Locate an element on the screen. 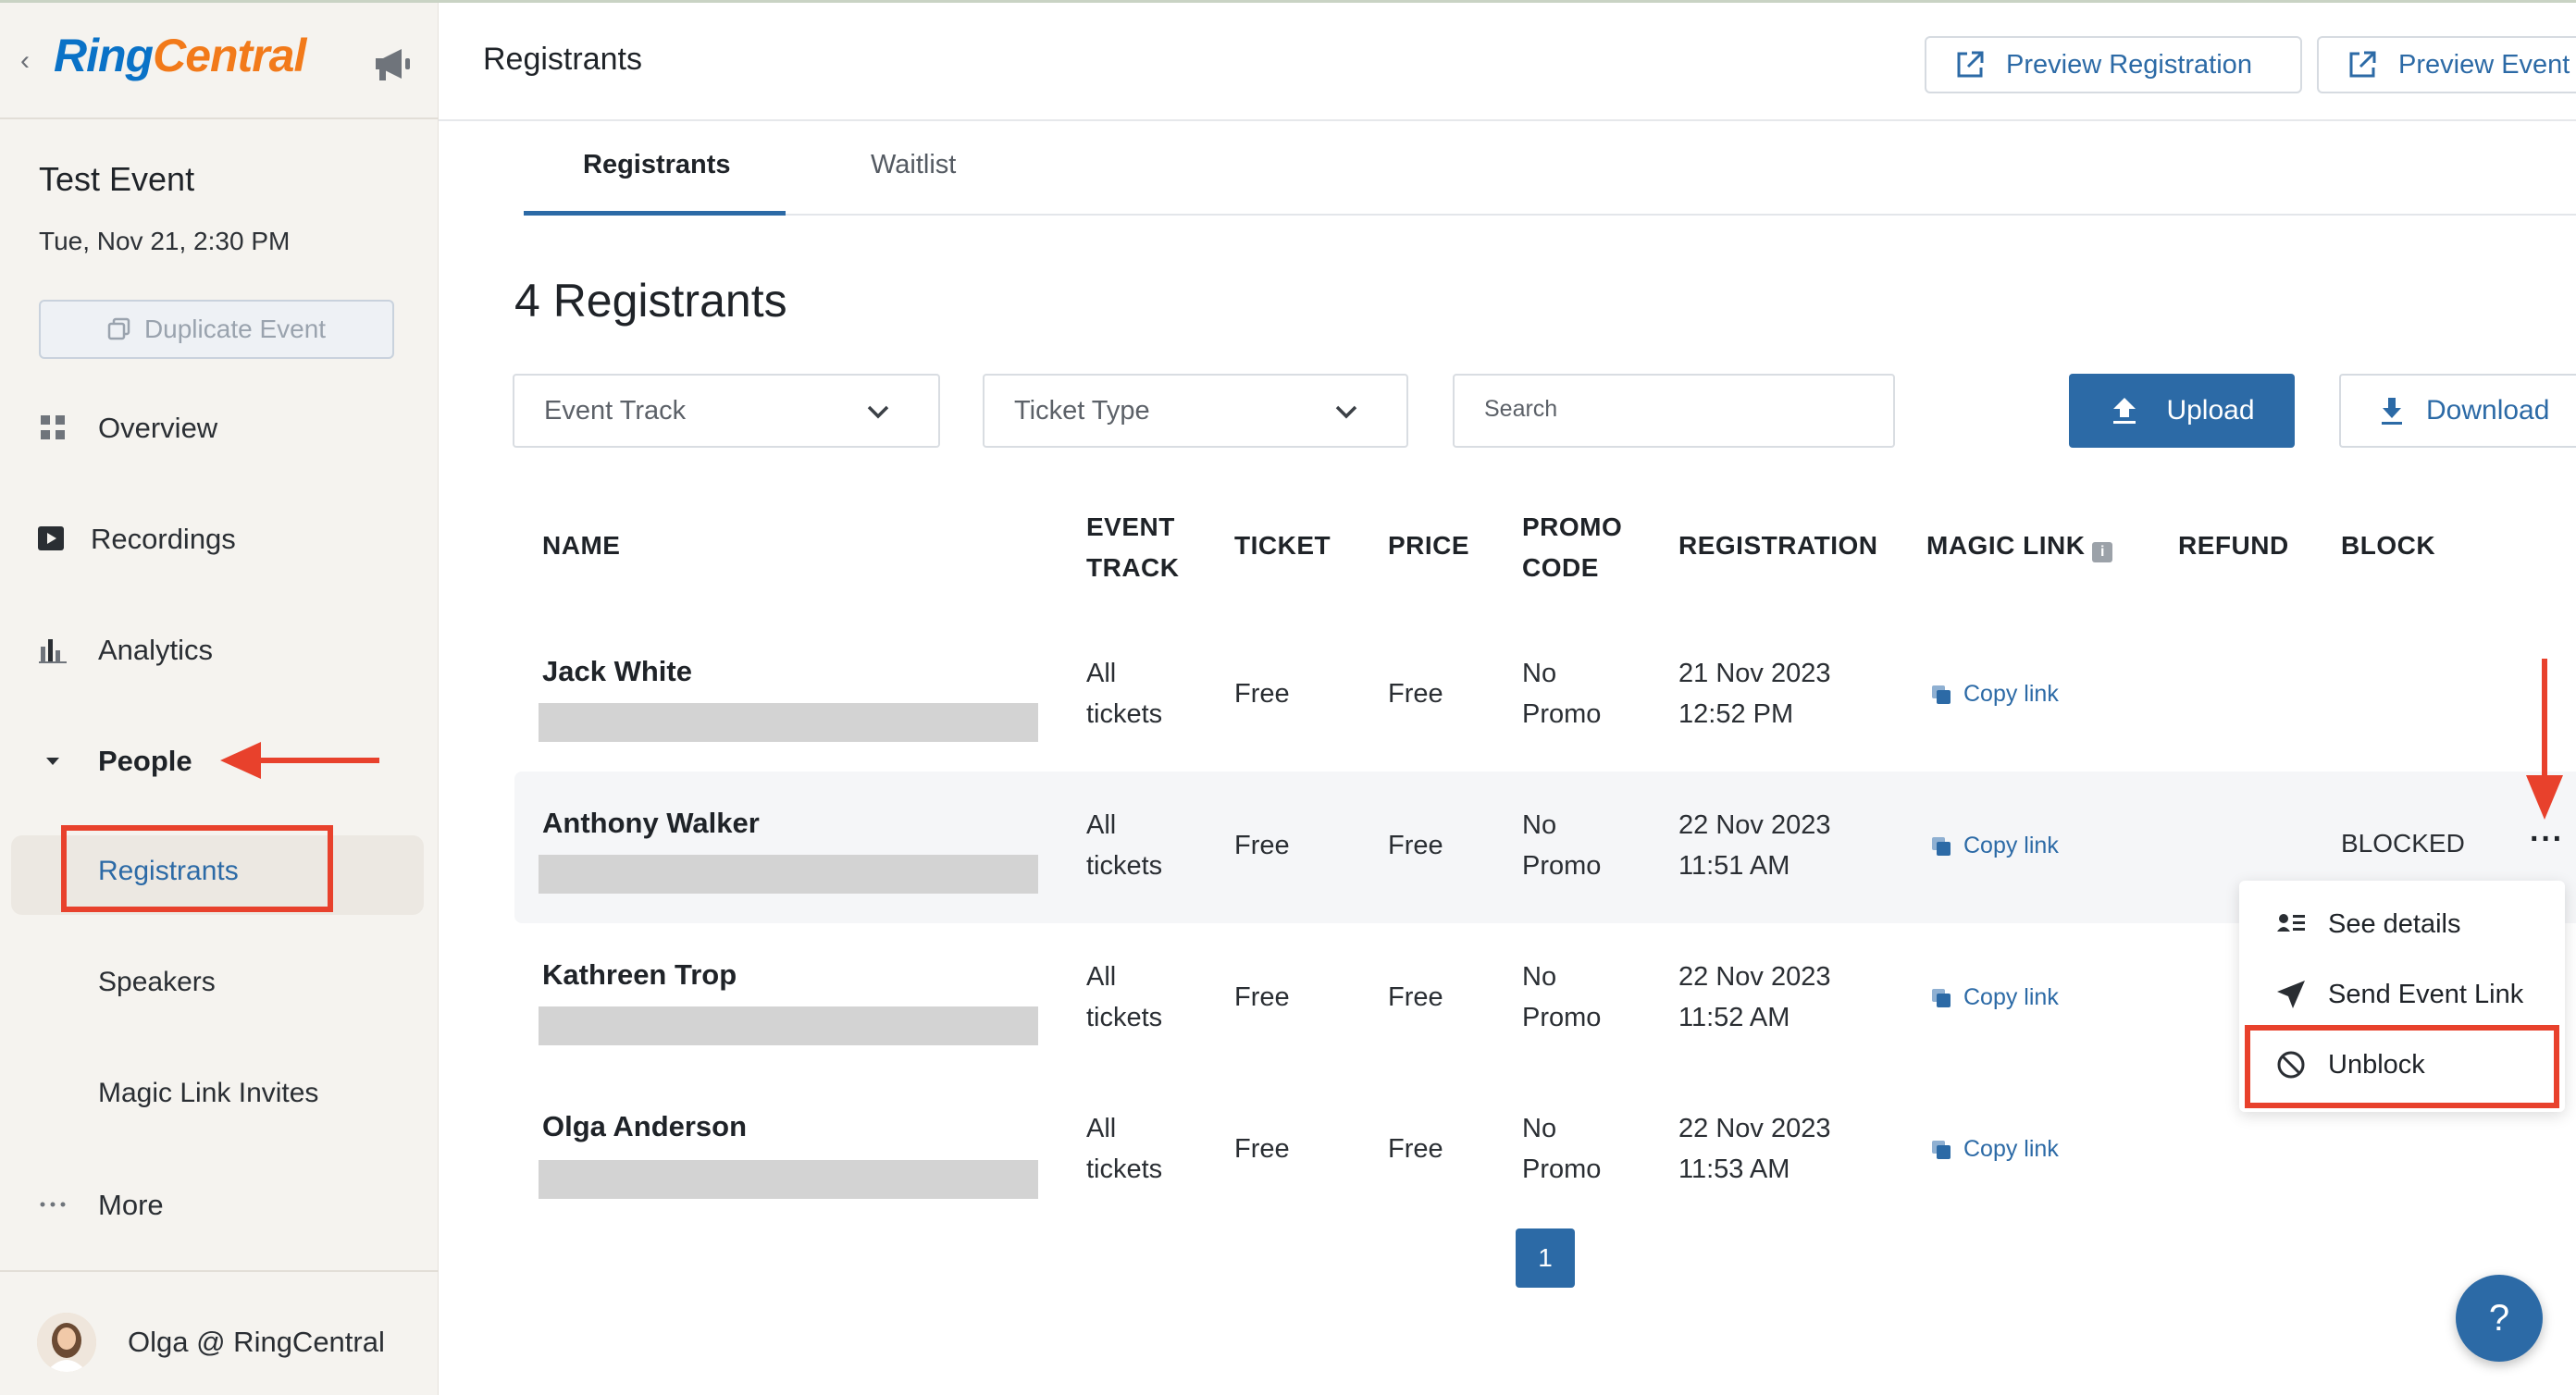 The width and height of the screenshot is (2576, 1395). col-event-track: EVENT TRACK is located at coordinates (1133, 547).